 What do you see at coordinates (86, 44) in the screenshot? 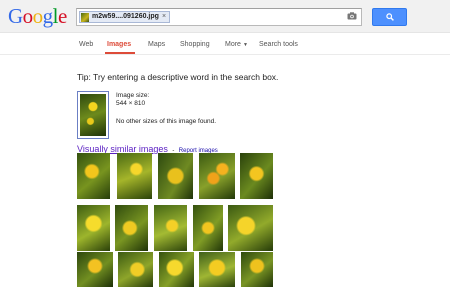
I see `tab-web: Web` at bounding box center [86, 44].